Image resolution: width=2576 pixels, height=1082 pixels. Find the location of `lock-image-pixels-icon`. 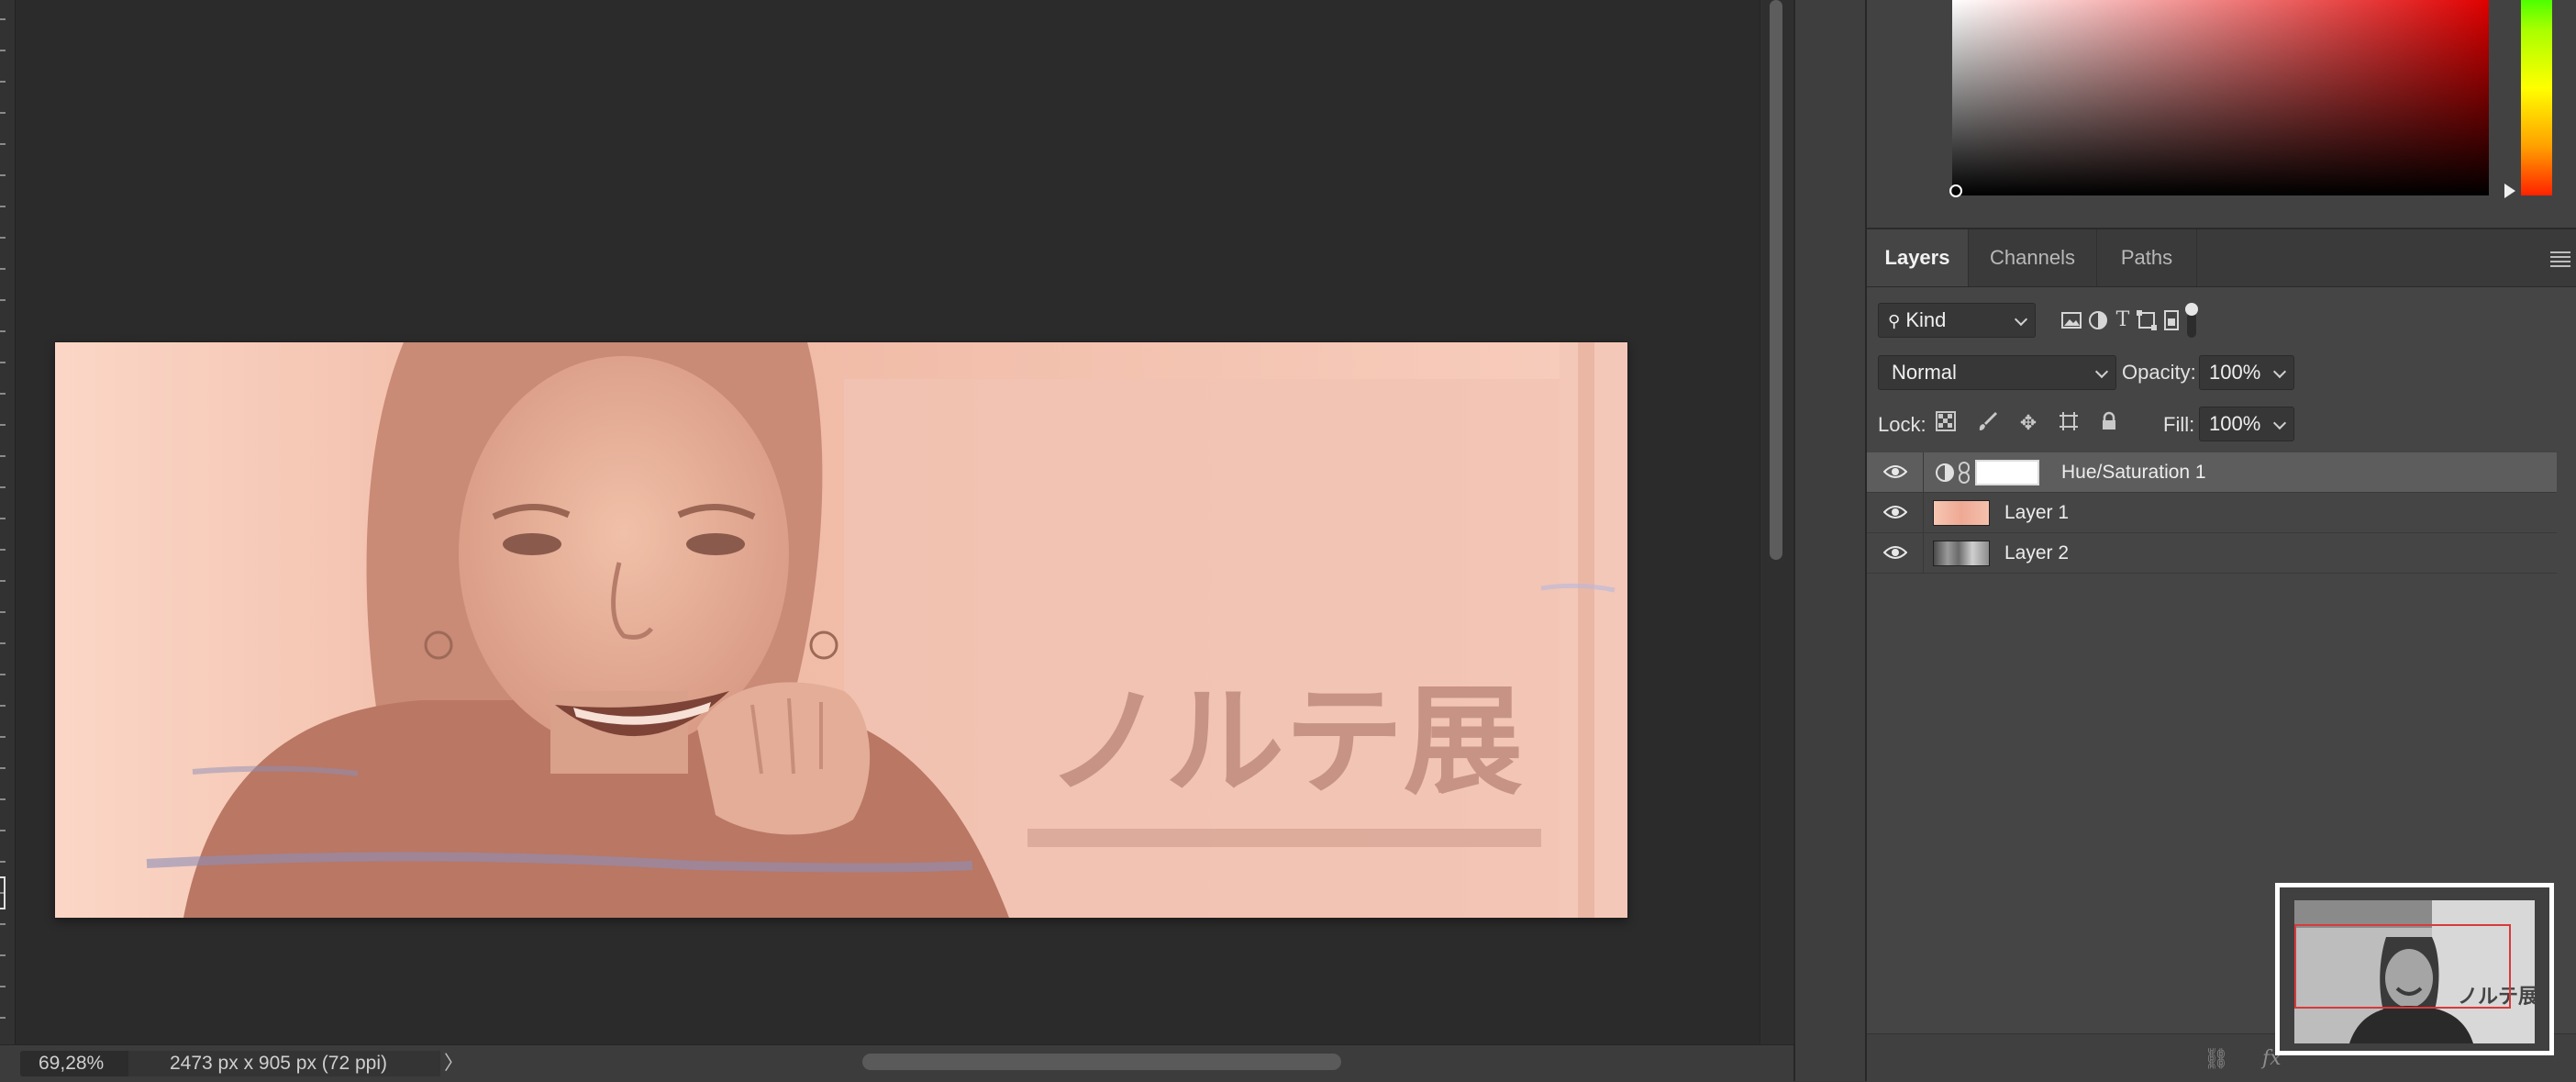

lock-image-pixels-icon is located at coordinates (1988, 423).